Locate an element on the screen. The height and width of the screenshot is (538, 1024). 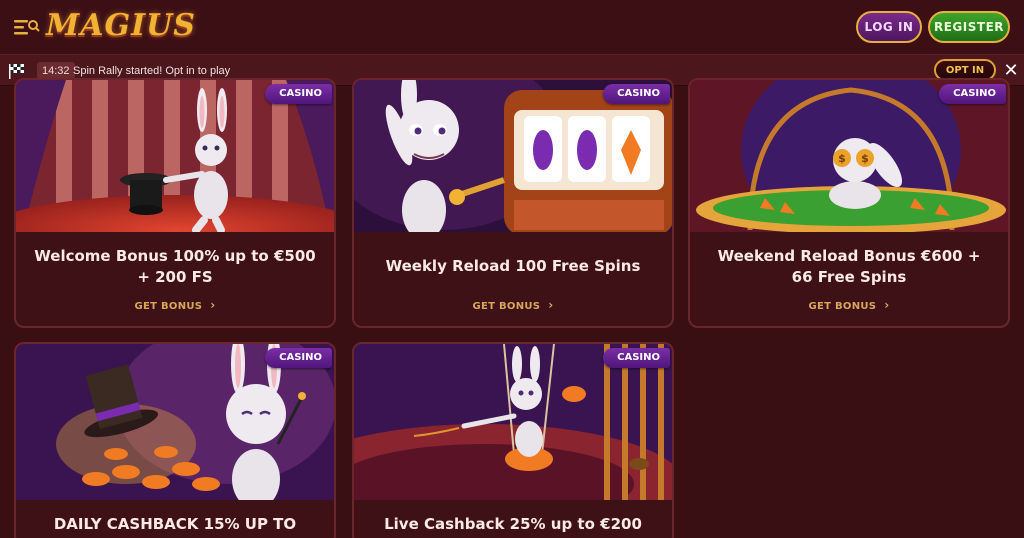
promo-title: DAILY CASHBACK 15% UP TO €400 is located at coordinates (175, 526).